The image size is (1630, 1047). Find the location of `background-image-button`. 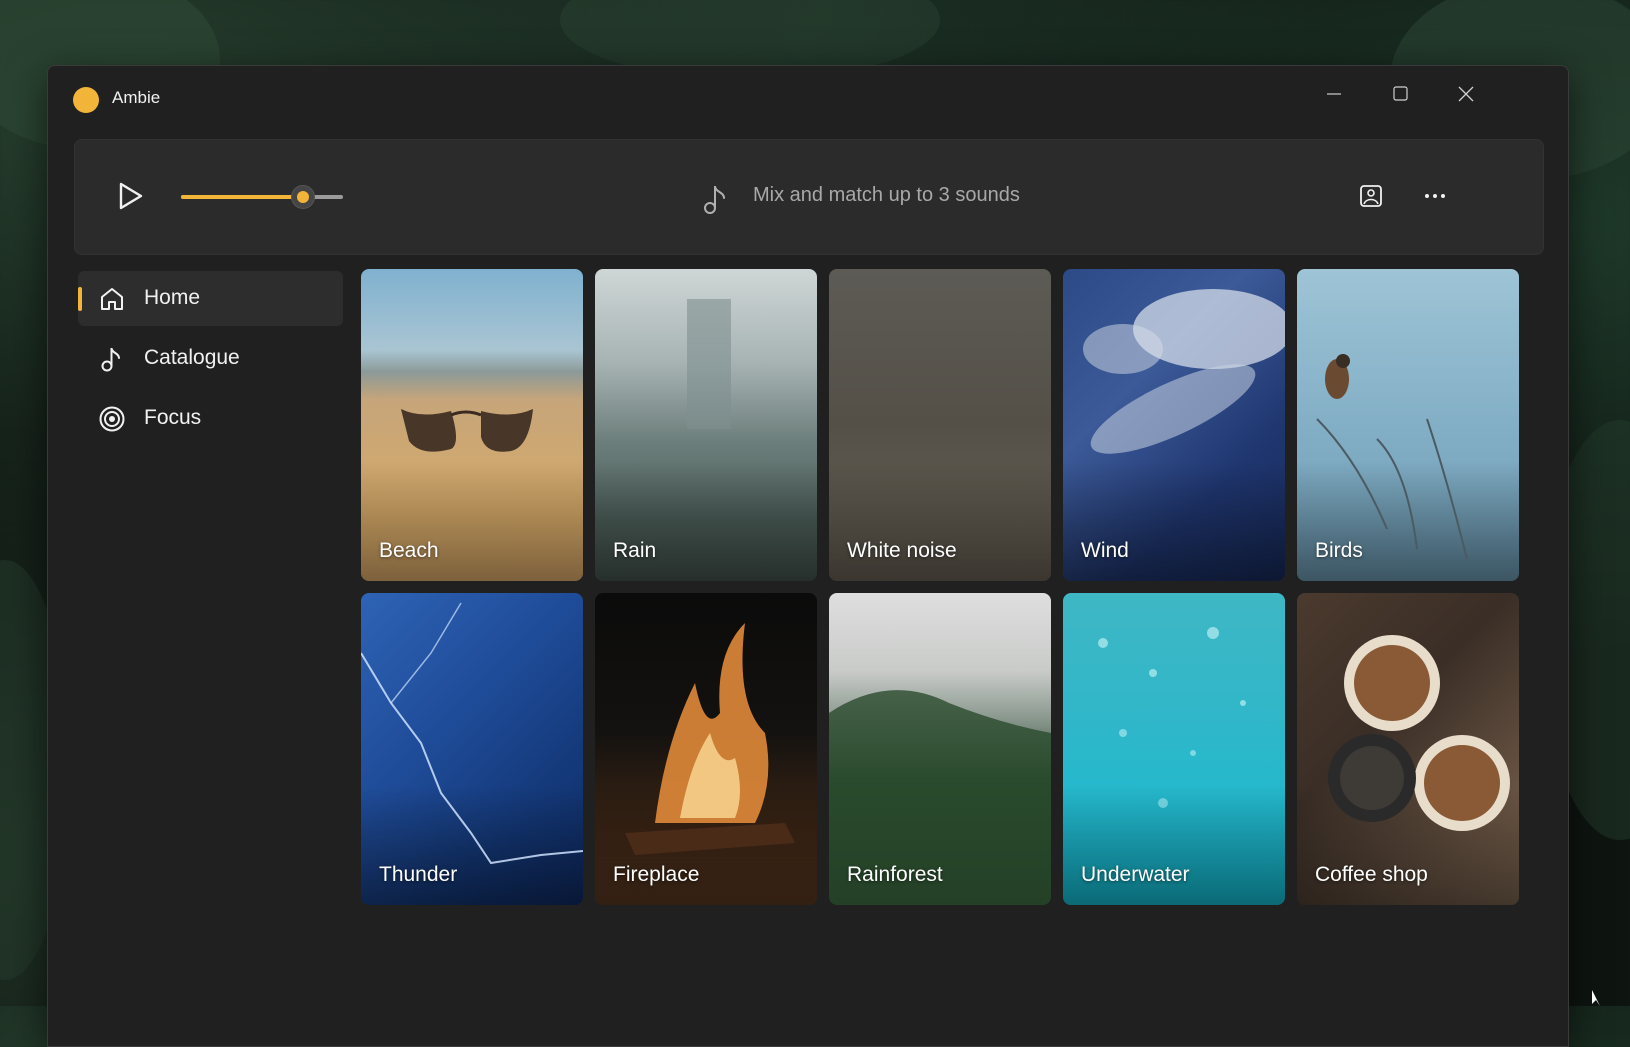

background-image-button is located at coordinates (1371, 196).